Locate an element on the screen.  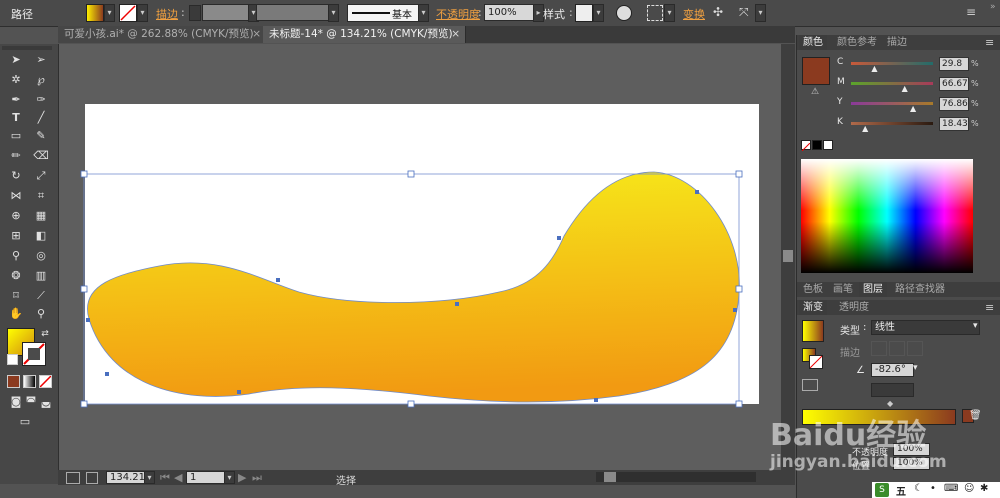
ime-mode: 五 is located at coordinates (901, 490).